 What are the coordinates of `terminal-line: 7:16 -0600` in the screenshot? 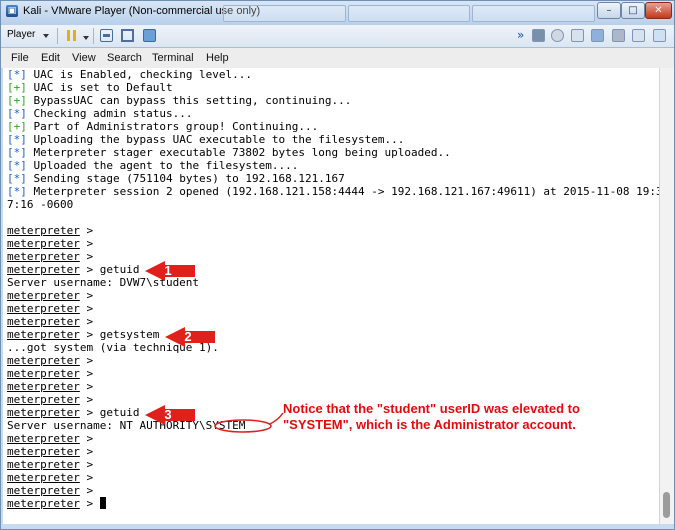 It's located at (40, 204).